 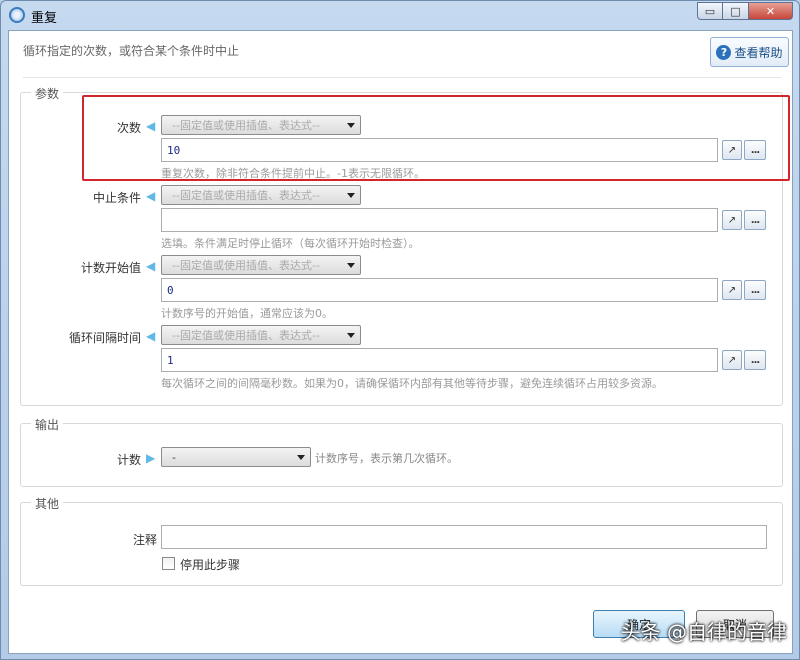 I want to click on dialog-description: 循环指定的次数，或符合某个条件时中止, so click(x=131, y=51).